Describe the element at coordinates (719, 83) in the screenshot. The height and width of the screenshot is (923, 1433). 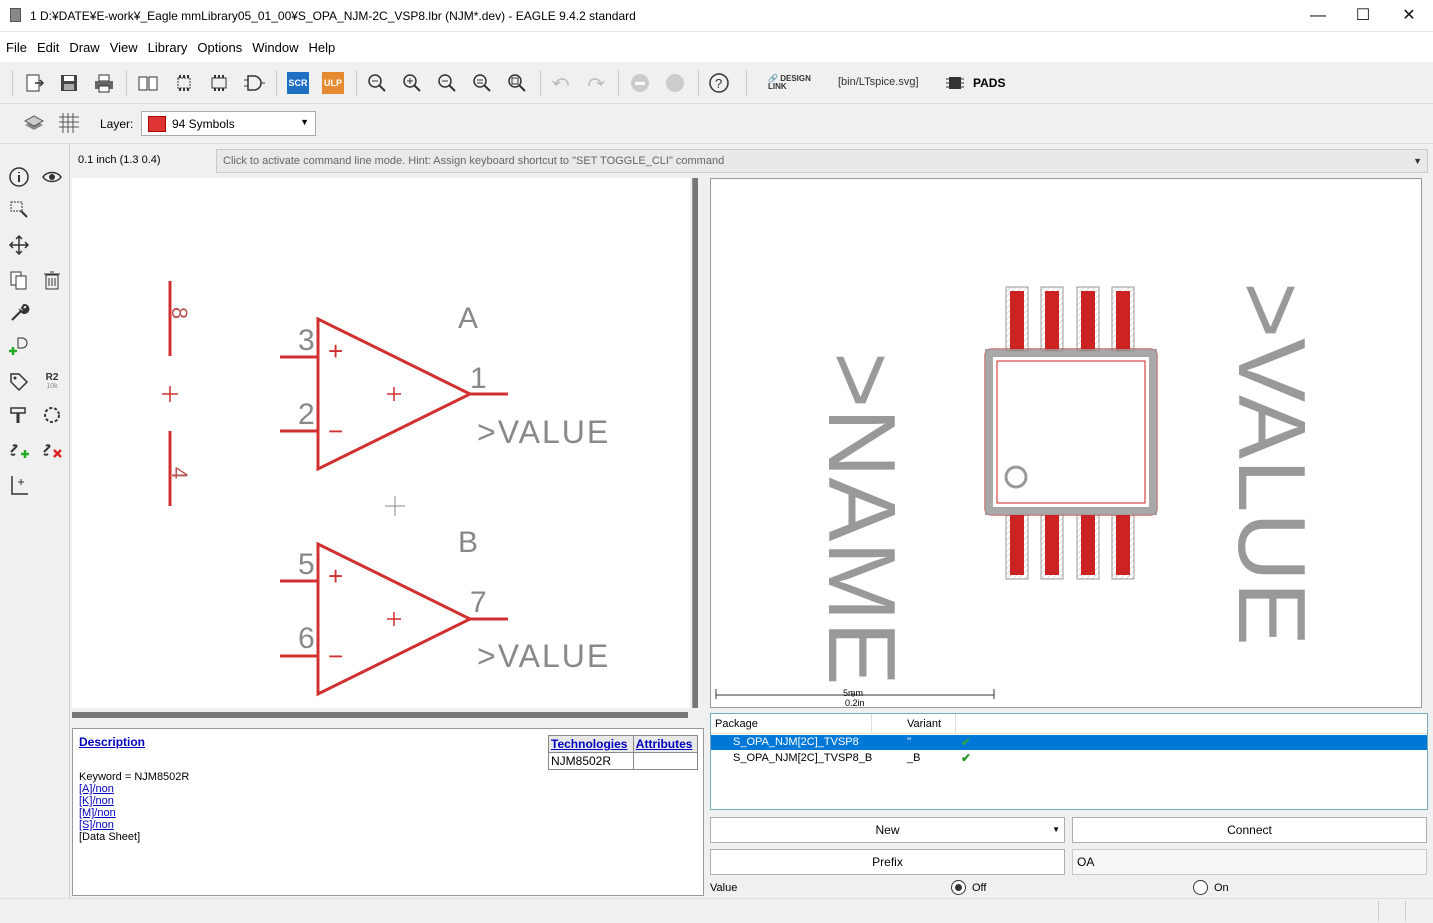
I see `help-icon: ?` at that location.